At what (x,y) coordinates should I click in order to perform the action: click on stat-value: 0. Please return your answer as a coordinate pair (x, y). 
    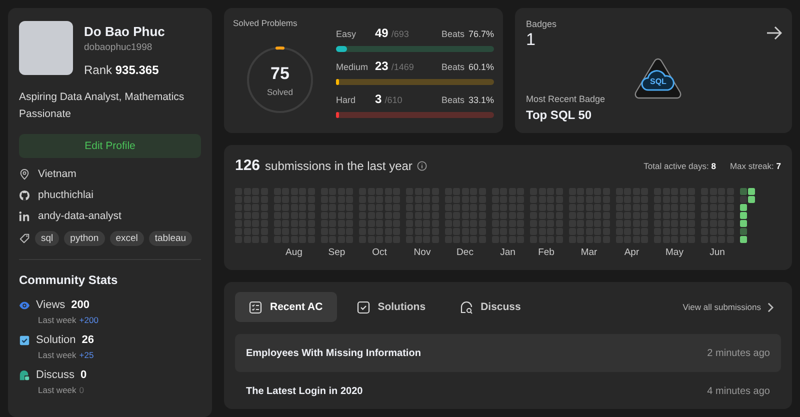
    Looking at the image, I should click on (83, 375).